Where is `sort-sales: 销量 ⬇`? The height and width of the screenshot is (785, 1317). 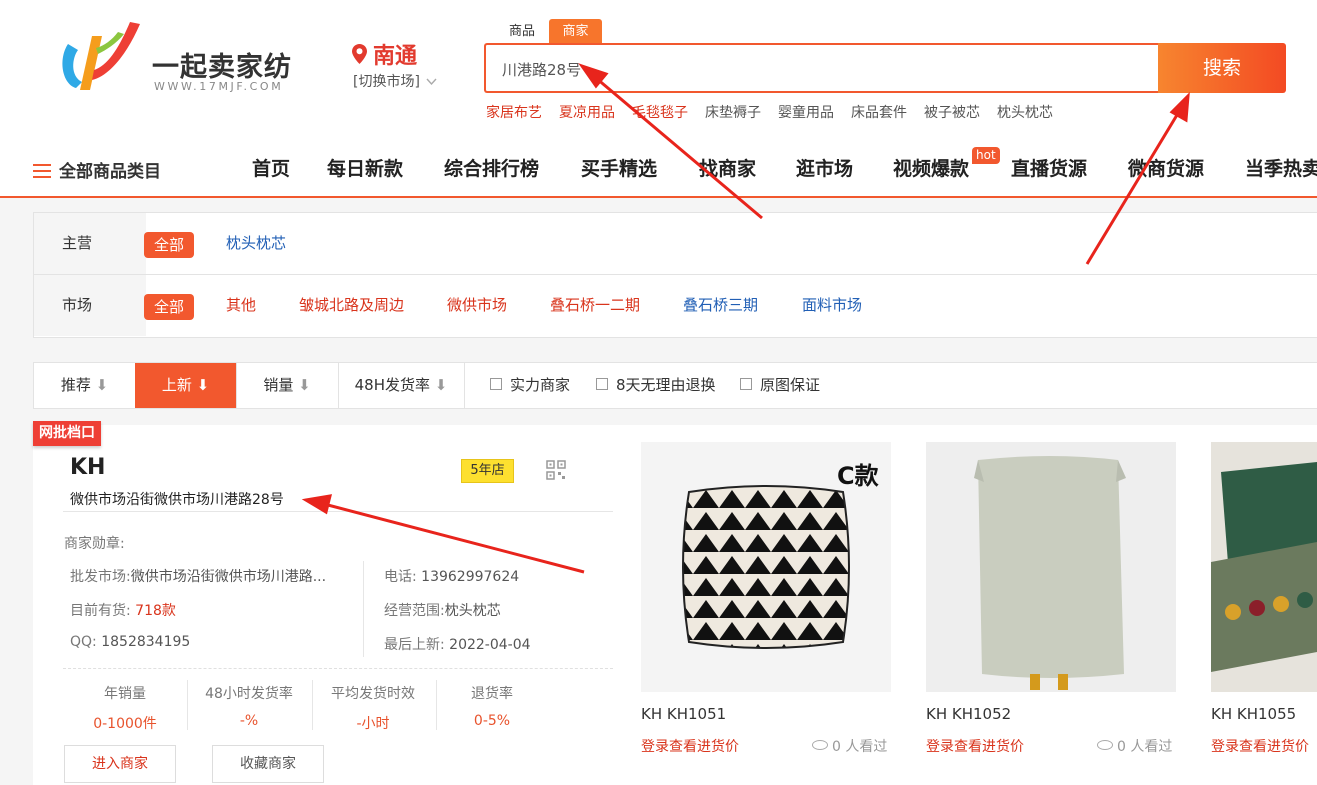
sort-sales: 销量 ⬇ is located at coordinates (287, 385).